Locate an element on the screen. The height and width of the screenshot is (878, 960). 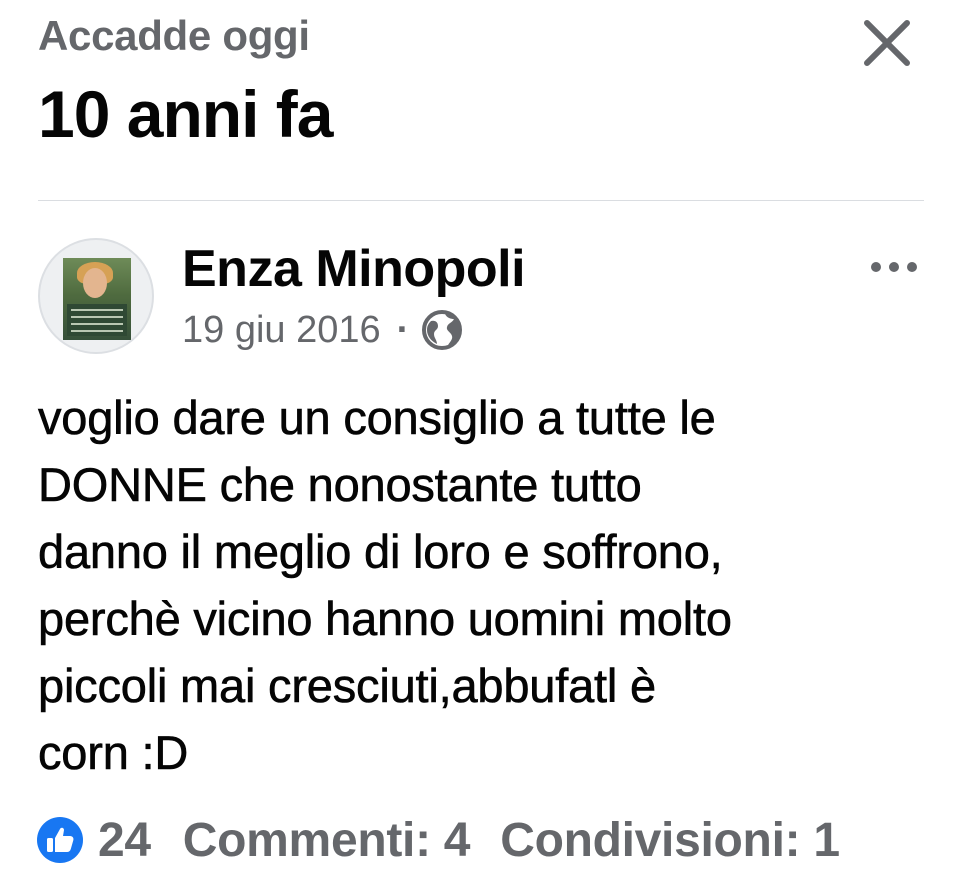
more-options-icon is located at coordinates (894, 267).